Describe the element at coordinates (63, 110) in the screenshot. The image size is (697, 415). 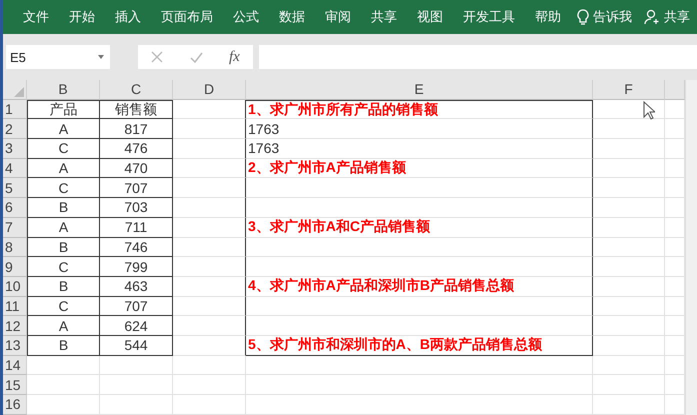
I see `table-cell: 产品` at that location.